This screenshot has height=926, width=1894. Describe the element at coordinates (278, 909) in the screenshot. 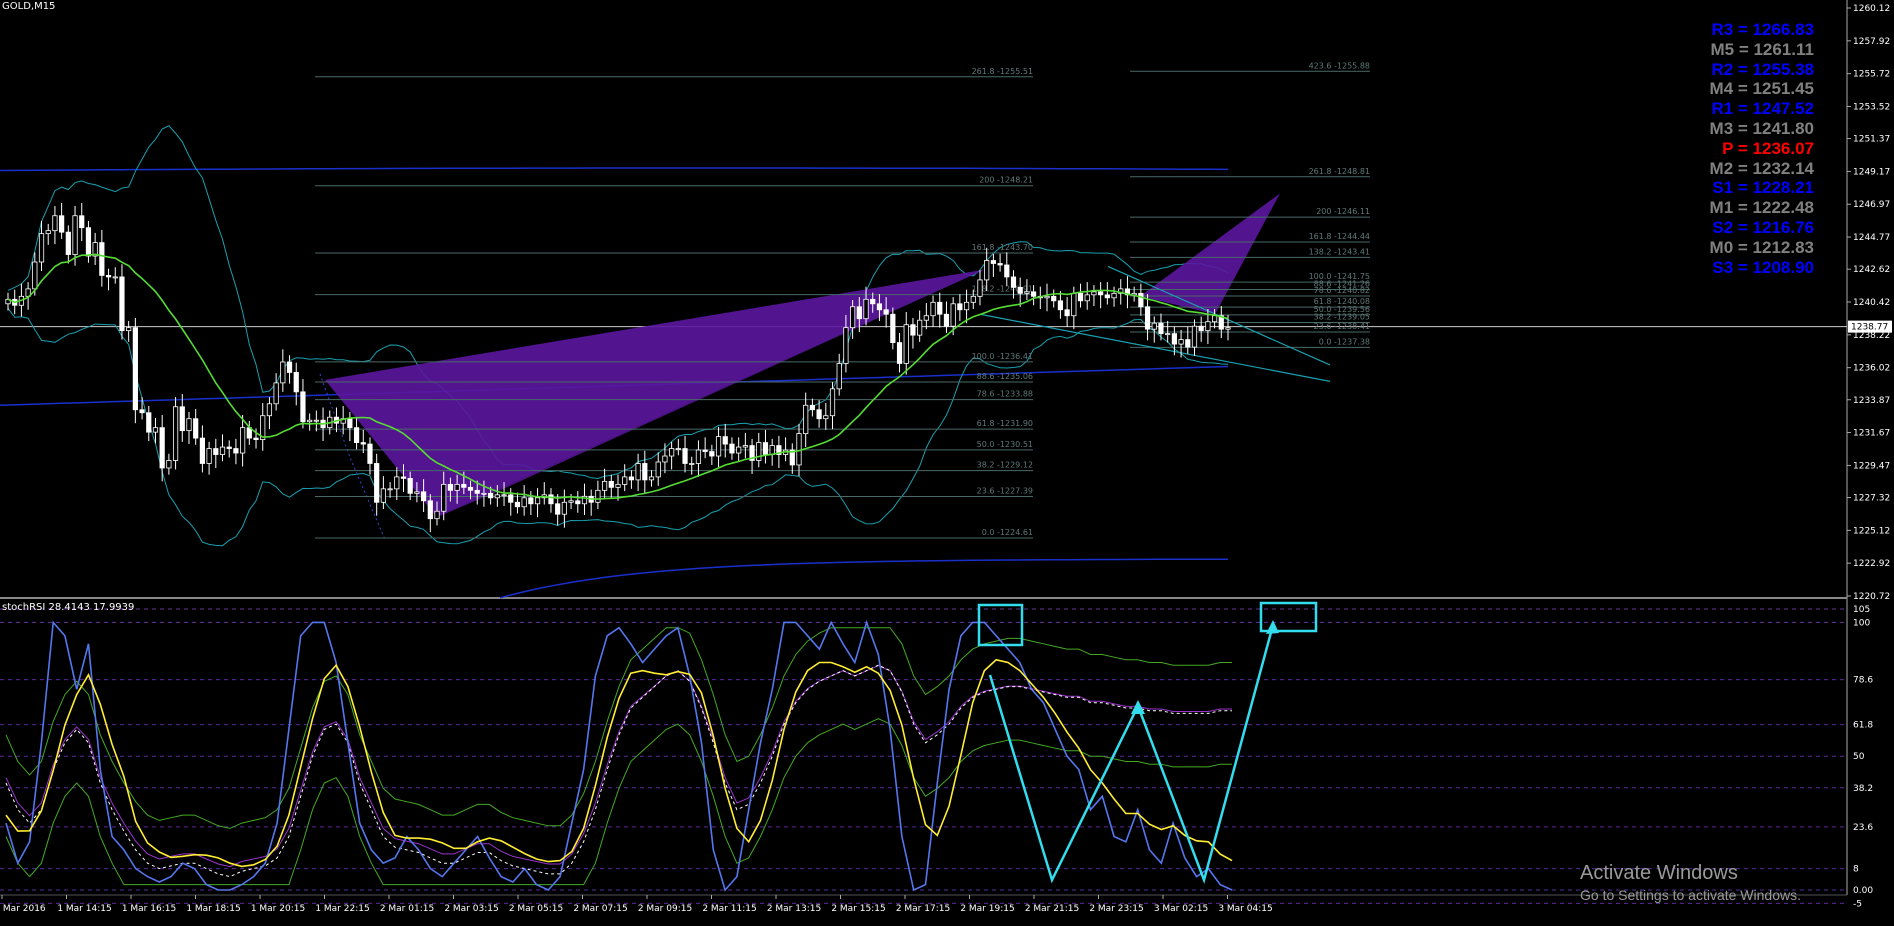

I see `time-tick-label: 1 Mar 20:15` at that location.